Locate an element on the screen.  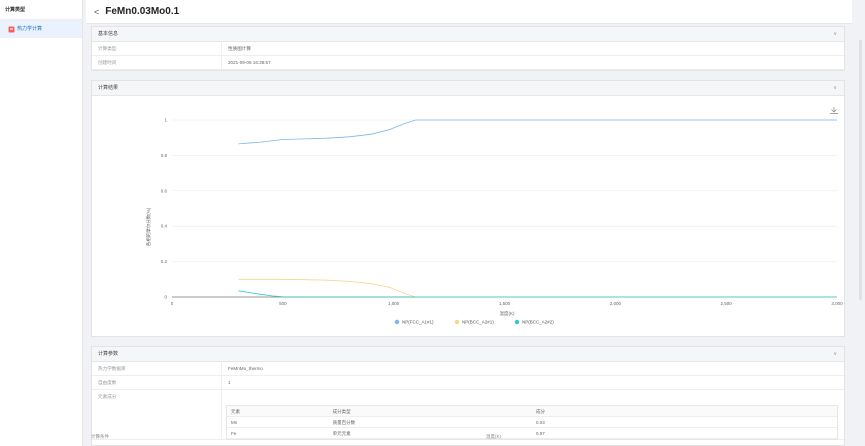
info-row: 计算类型 性质图计算 is located at coordinates (468, 49).